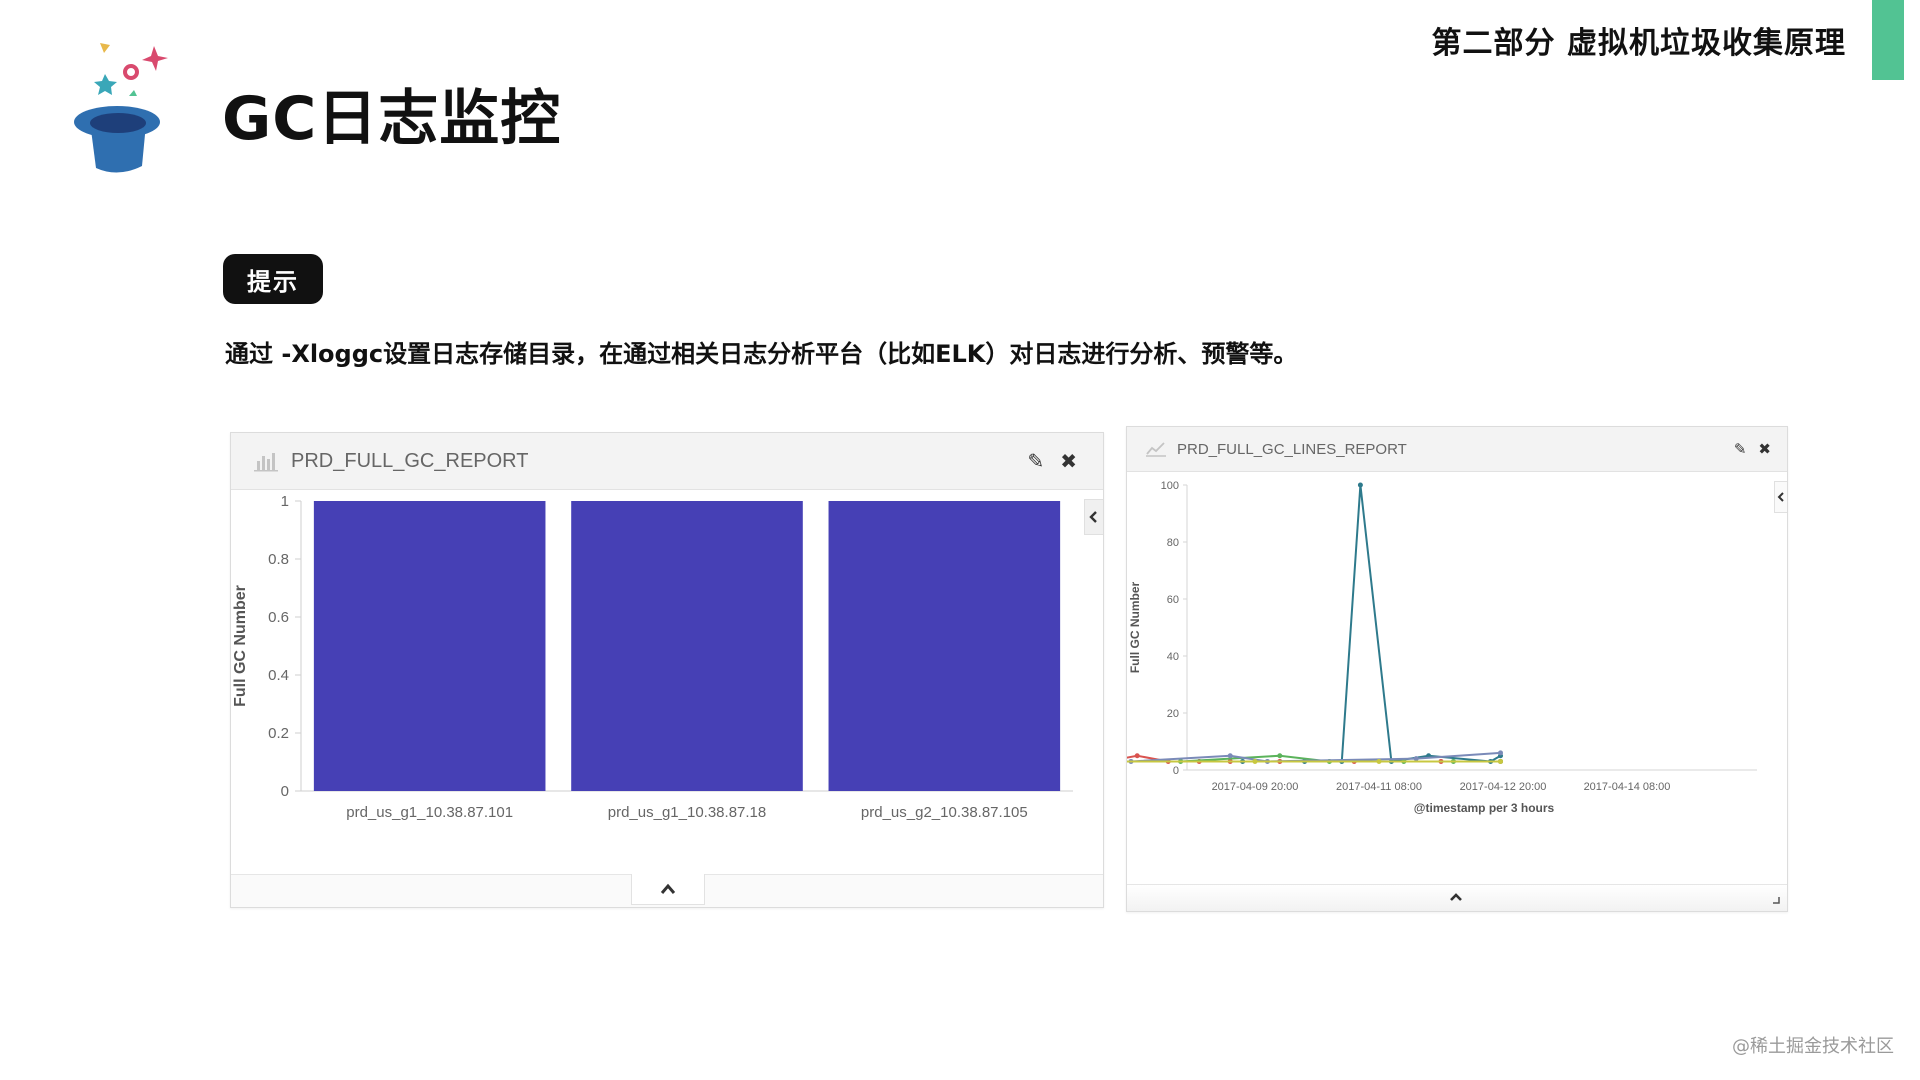  What do you see at coordinates (121, 108) in the screenshot?
I see `magic-hat-logo` at bounding box center [121, 108].